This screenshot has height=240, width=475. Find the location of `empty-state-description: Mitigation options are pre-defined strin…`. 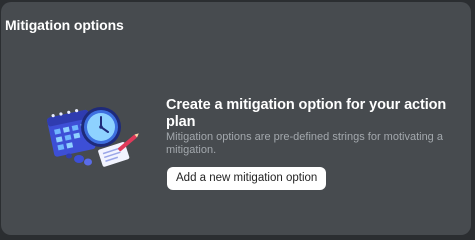

empty-state-description: Mitigation options are pre-defined strin… is located at coordinates (304, 143).